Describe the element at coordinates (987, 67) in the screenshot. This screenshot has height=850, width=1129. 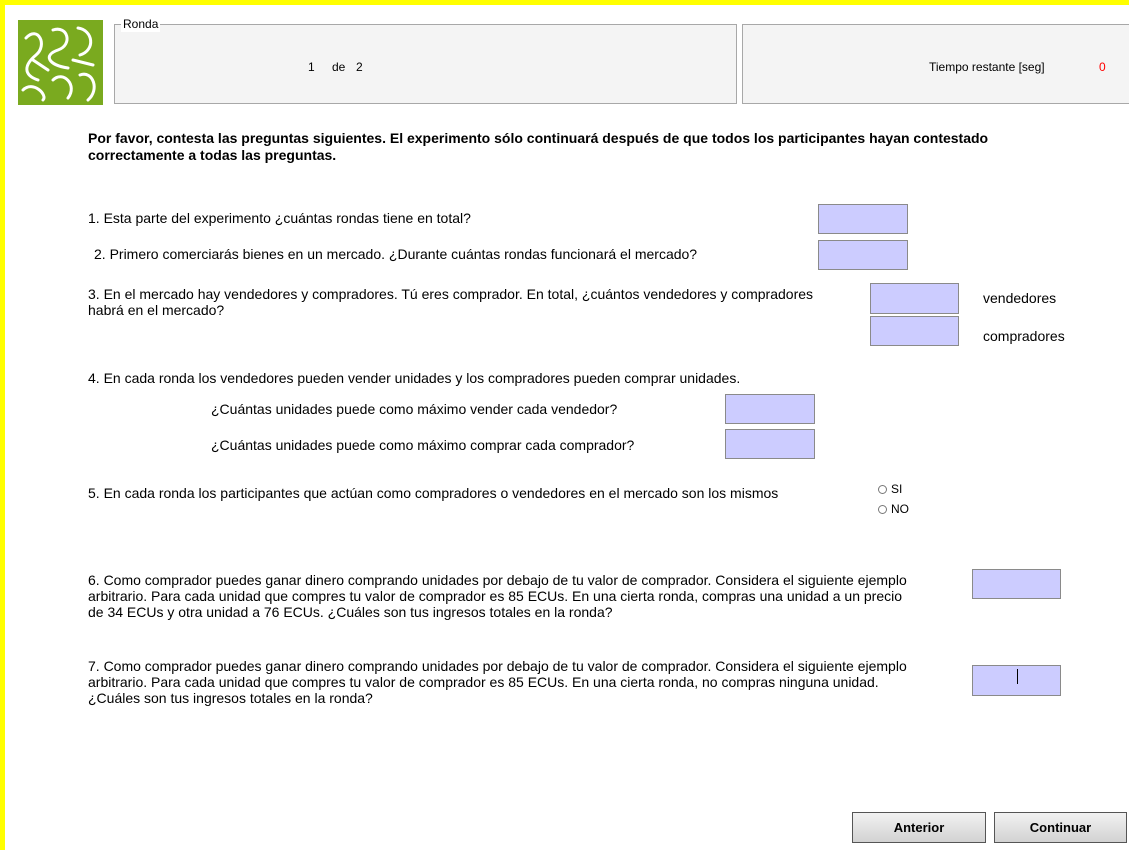
I see `time-remaining-label: Tiempo restante [seg]` at that location.